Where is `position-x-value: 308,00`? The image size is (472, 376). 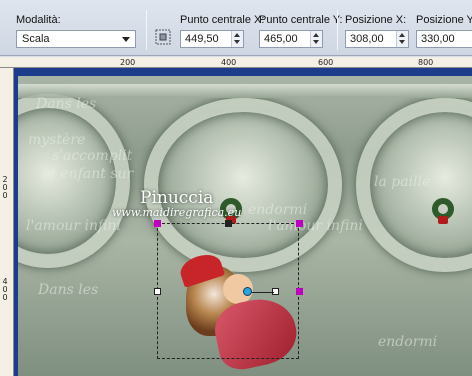 position-x-value: 308,00 is located at coordinates (367, 39).